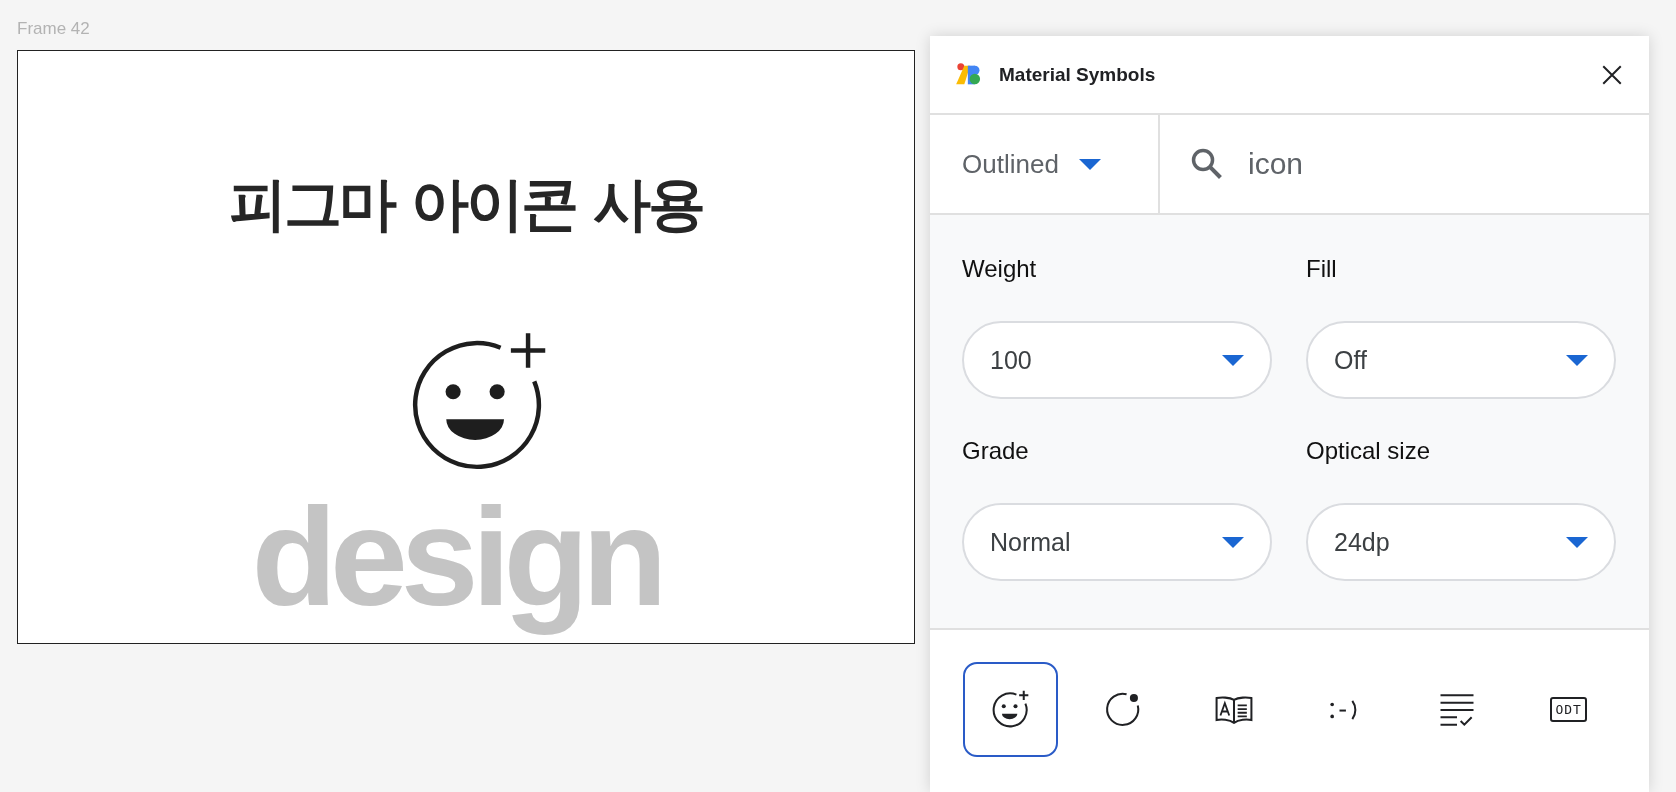  What do you see at coordinates (1461, 542) in the screenshot?
I see `setting-dropdown: 24dp` at bounding box center [1461, 542].